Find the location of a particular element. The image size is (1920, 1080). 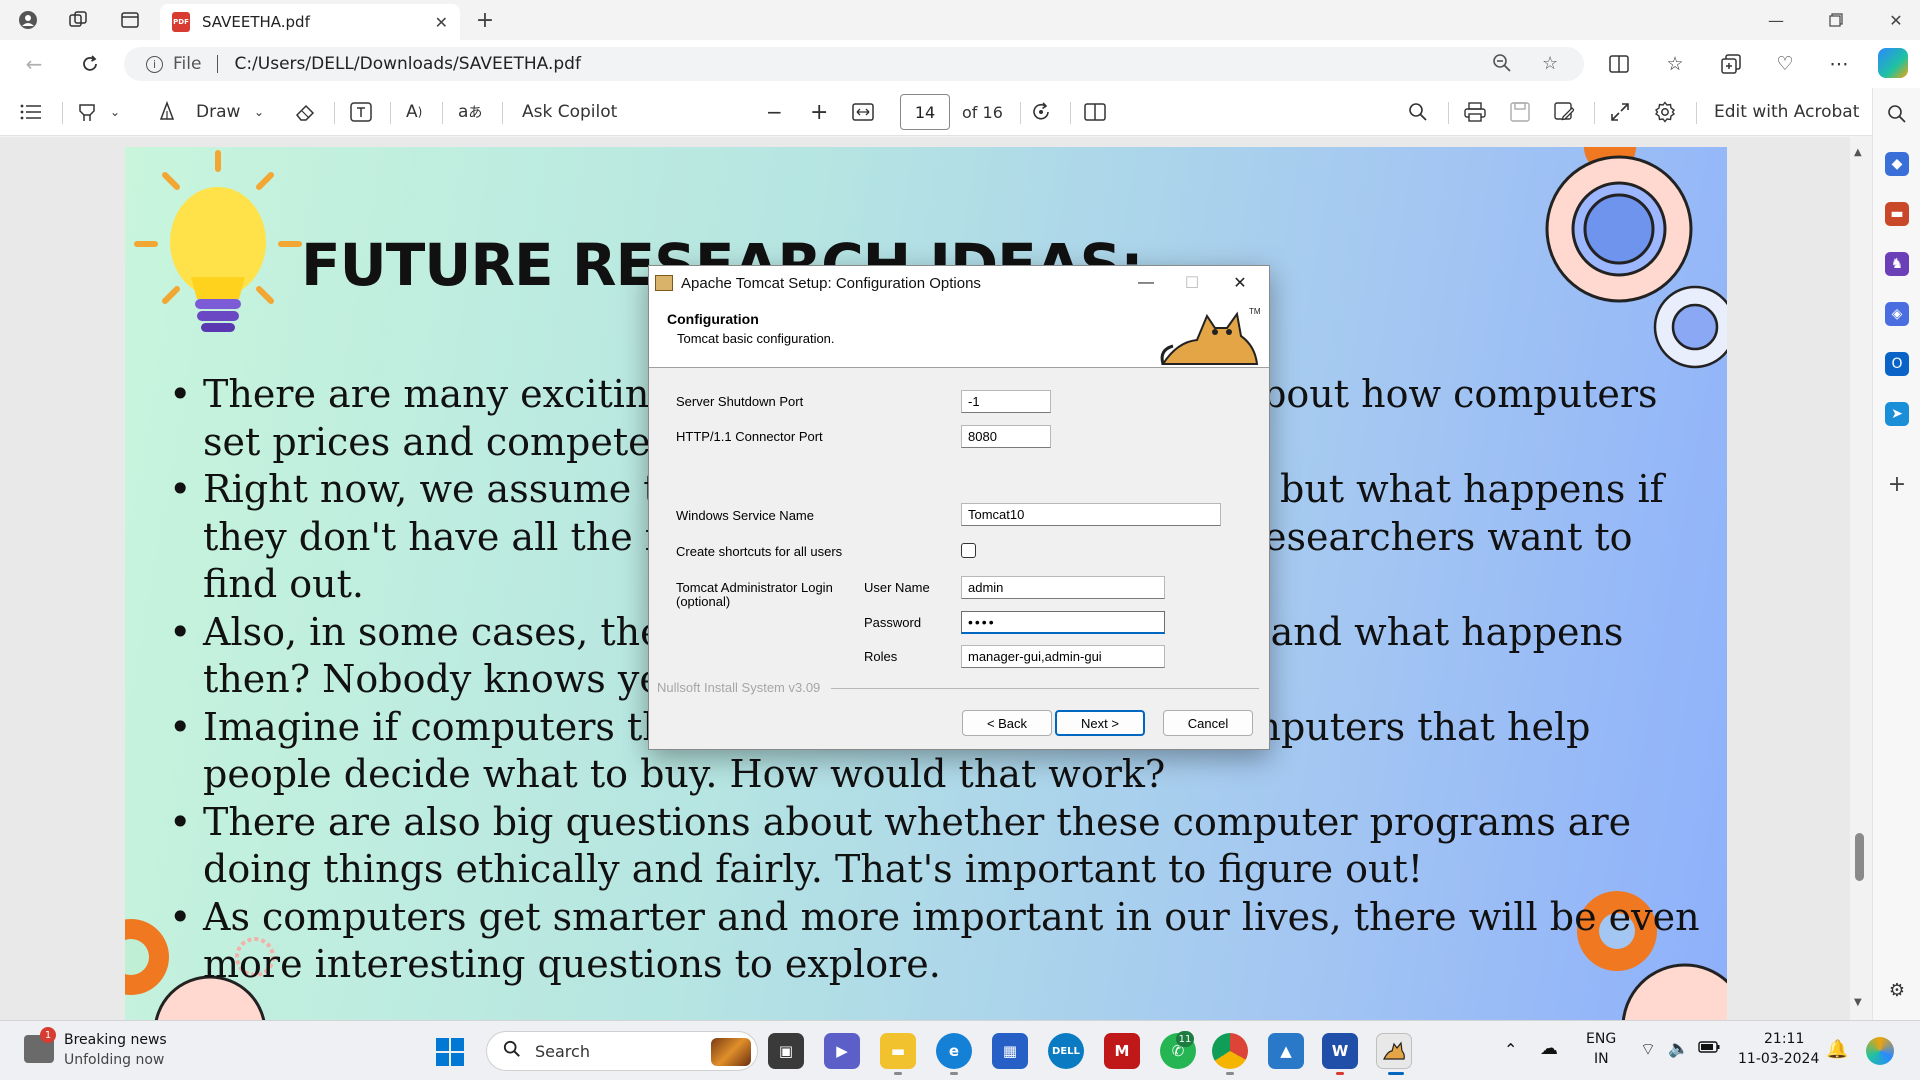

minimize-window-button: — is located at coordinates (1776, 20).